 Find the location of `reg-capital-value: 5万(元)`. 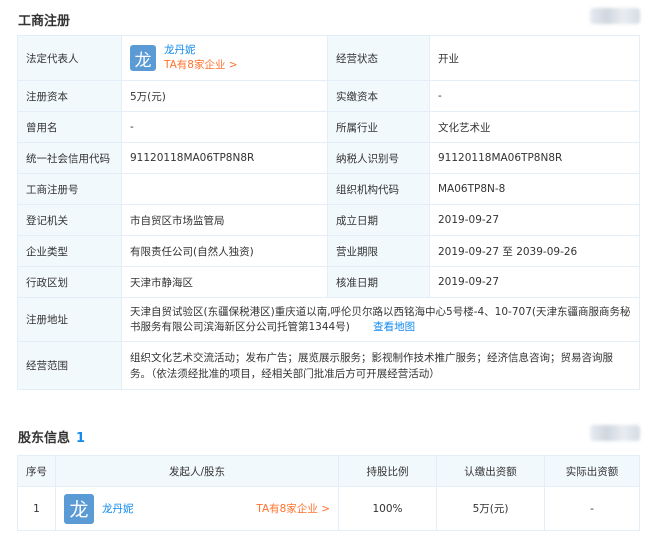

reg-capital-value: 5万(元) is located at coordinates (224, 96).